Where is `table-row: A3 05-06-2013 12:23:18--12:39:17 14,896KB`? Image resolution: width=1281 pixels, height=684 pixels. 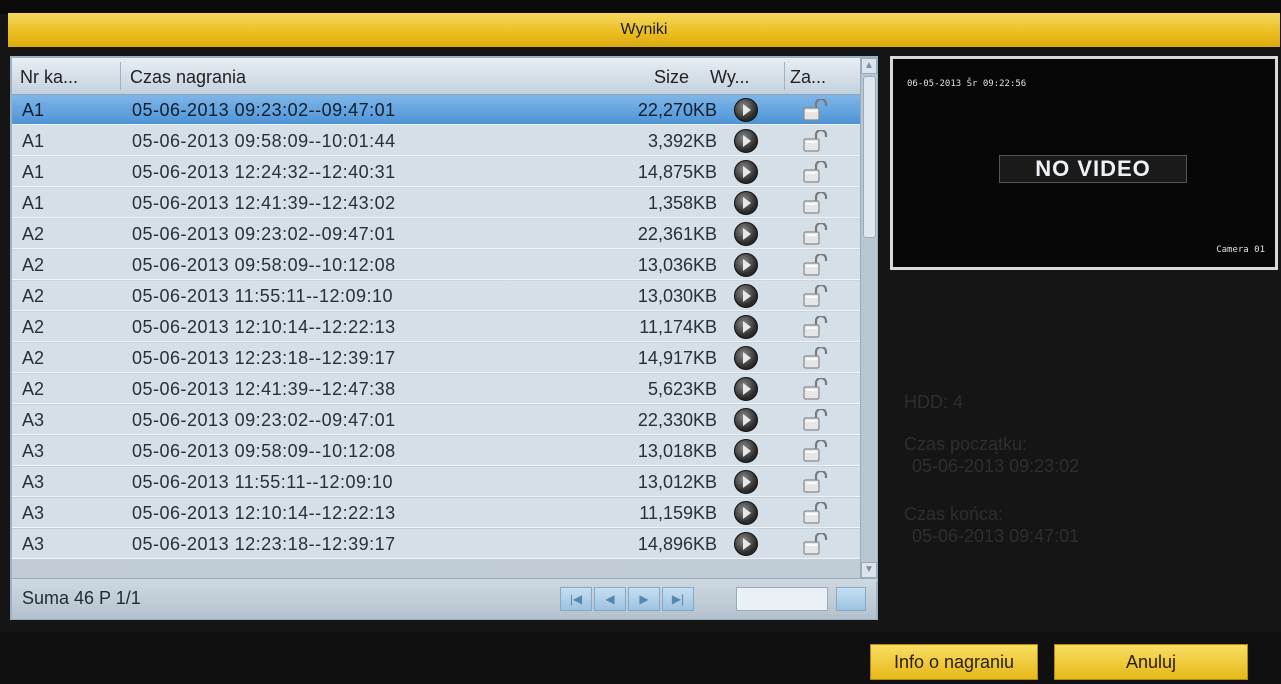
table-row: A3 05-06-2013 12:23:18--12:39:17 14,896KB is located at coordinates (436, 544).